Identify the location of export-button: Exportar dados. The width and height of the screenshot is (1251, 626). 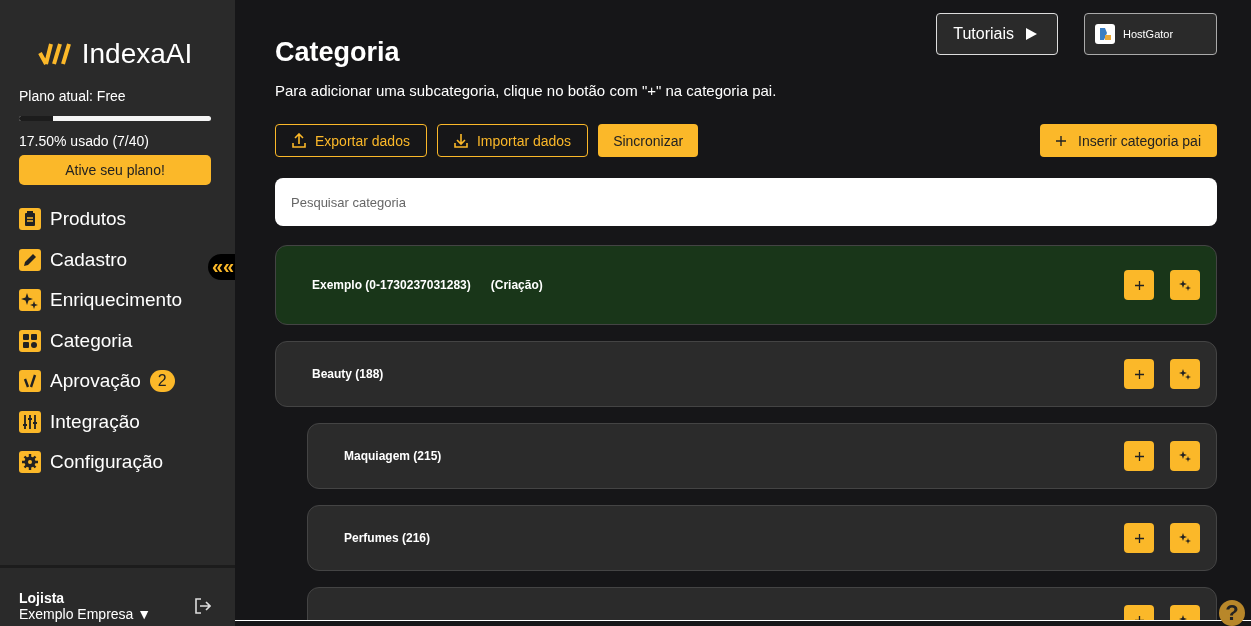
(351, 140).